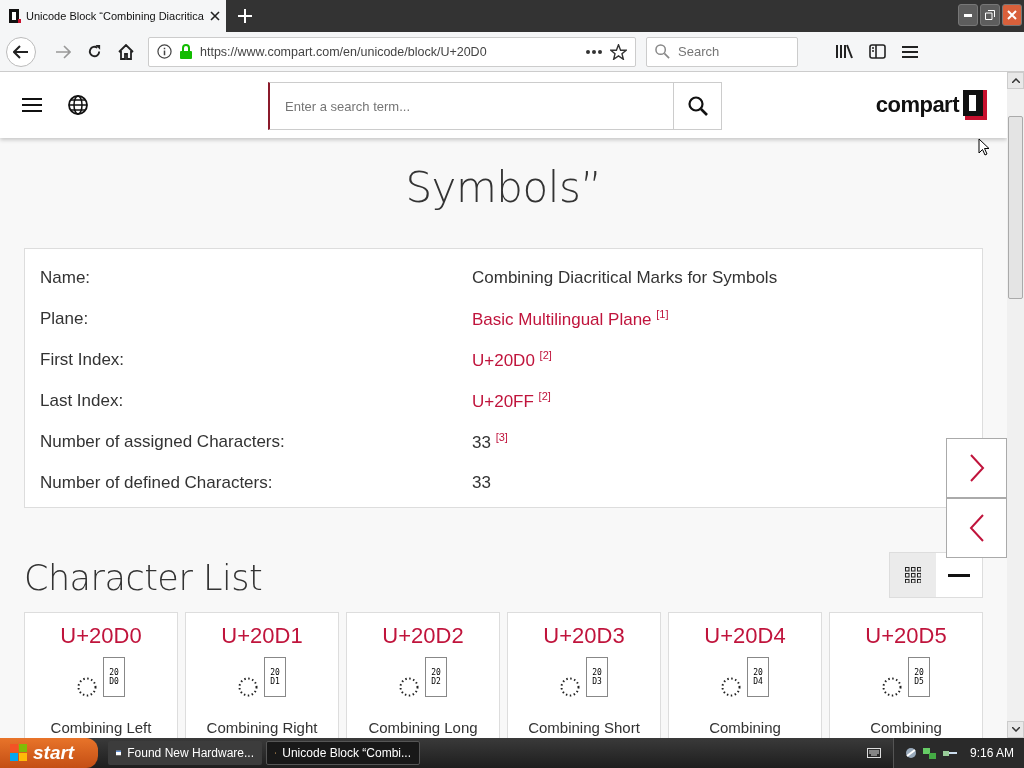  Describe the element at coordinates (245, 16) in the screenshot. I see `new-tab-icon` at that location.